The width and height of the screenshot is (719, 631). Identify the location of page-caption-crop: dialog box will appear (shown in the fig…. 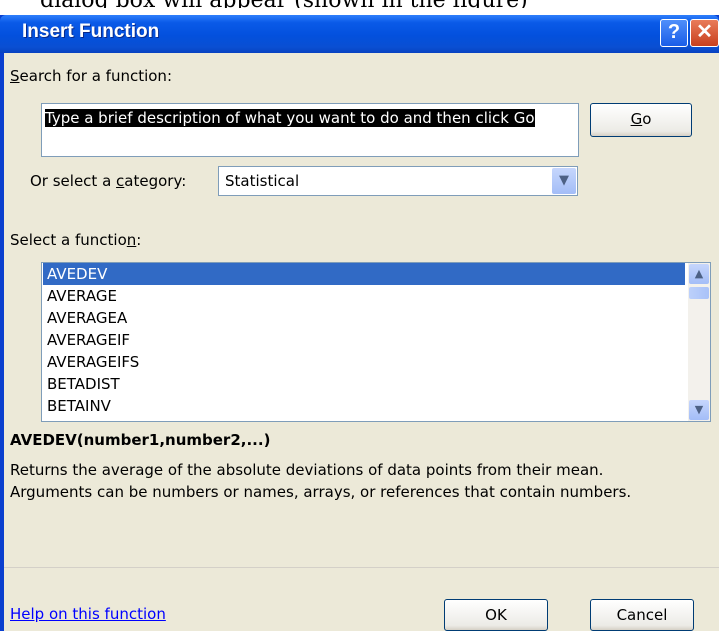
(284, 4).